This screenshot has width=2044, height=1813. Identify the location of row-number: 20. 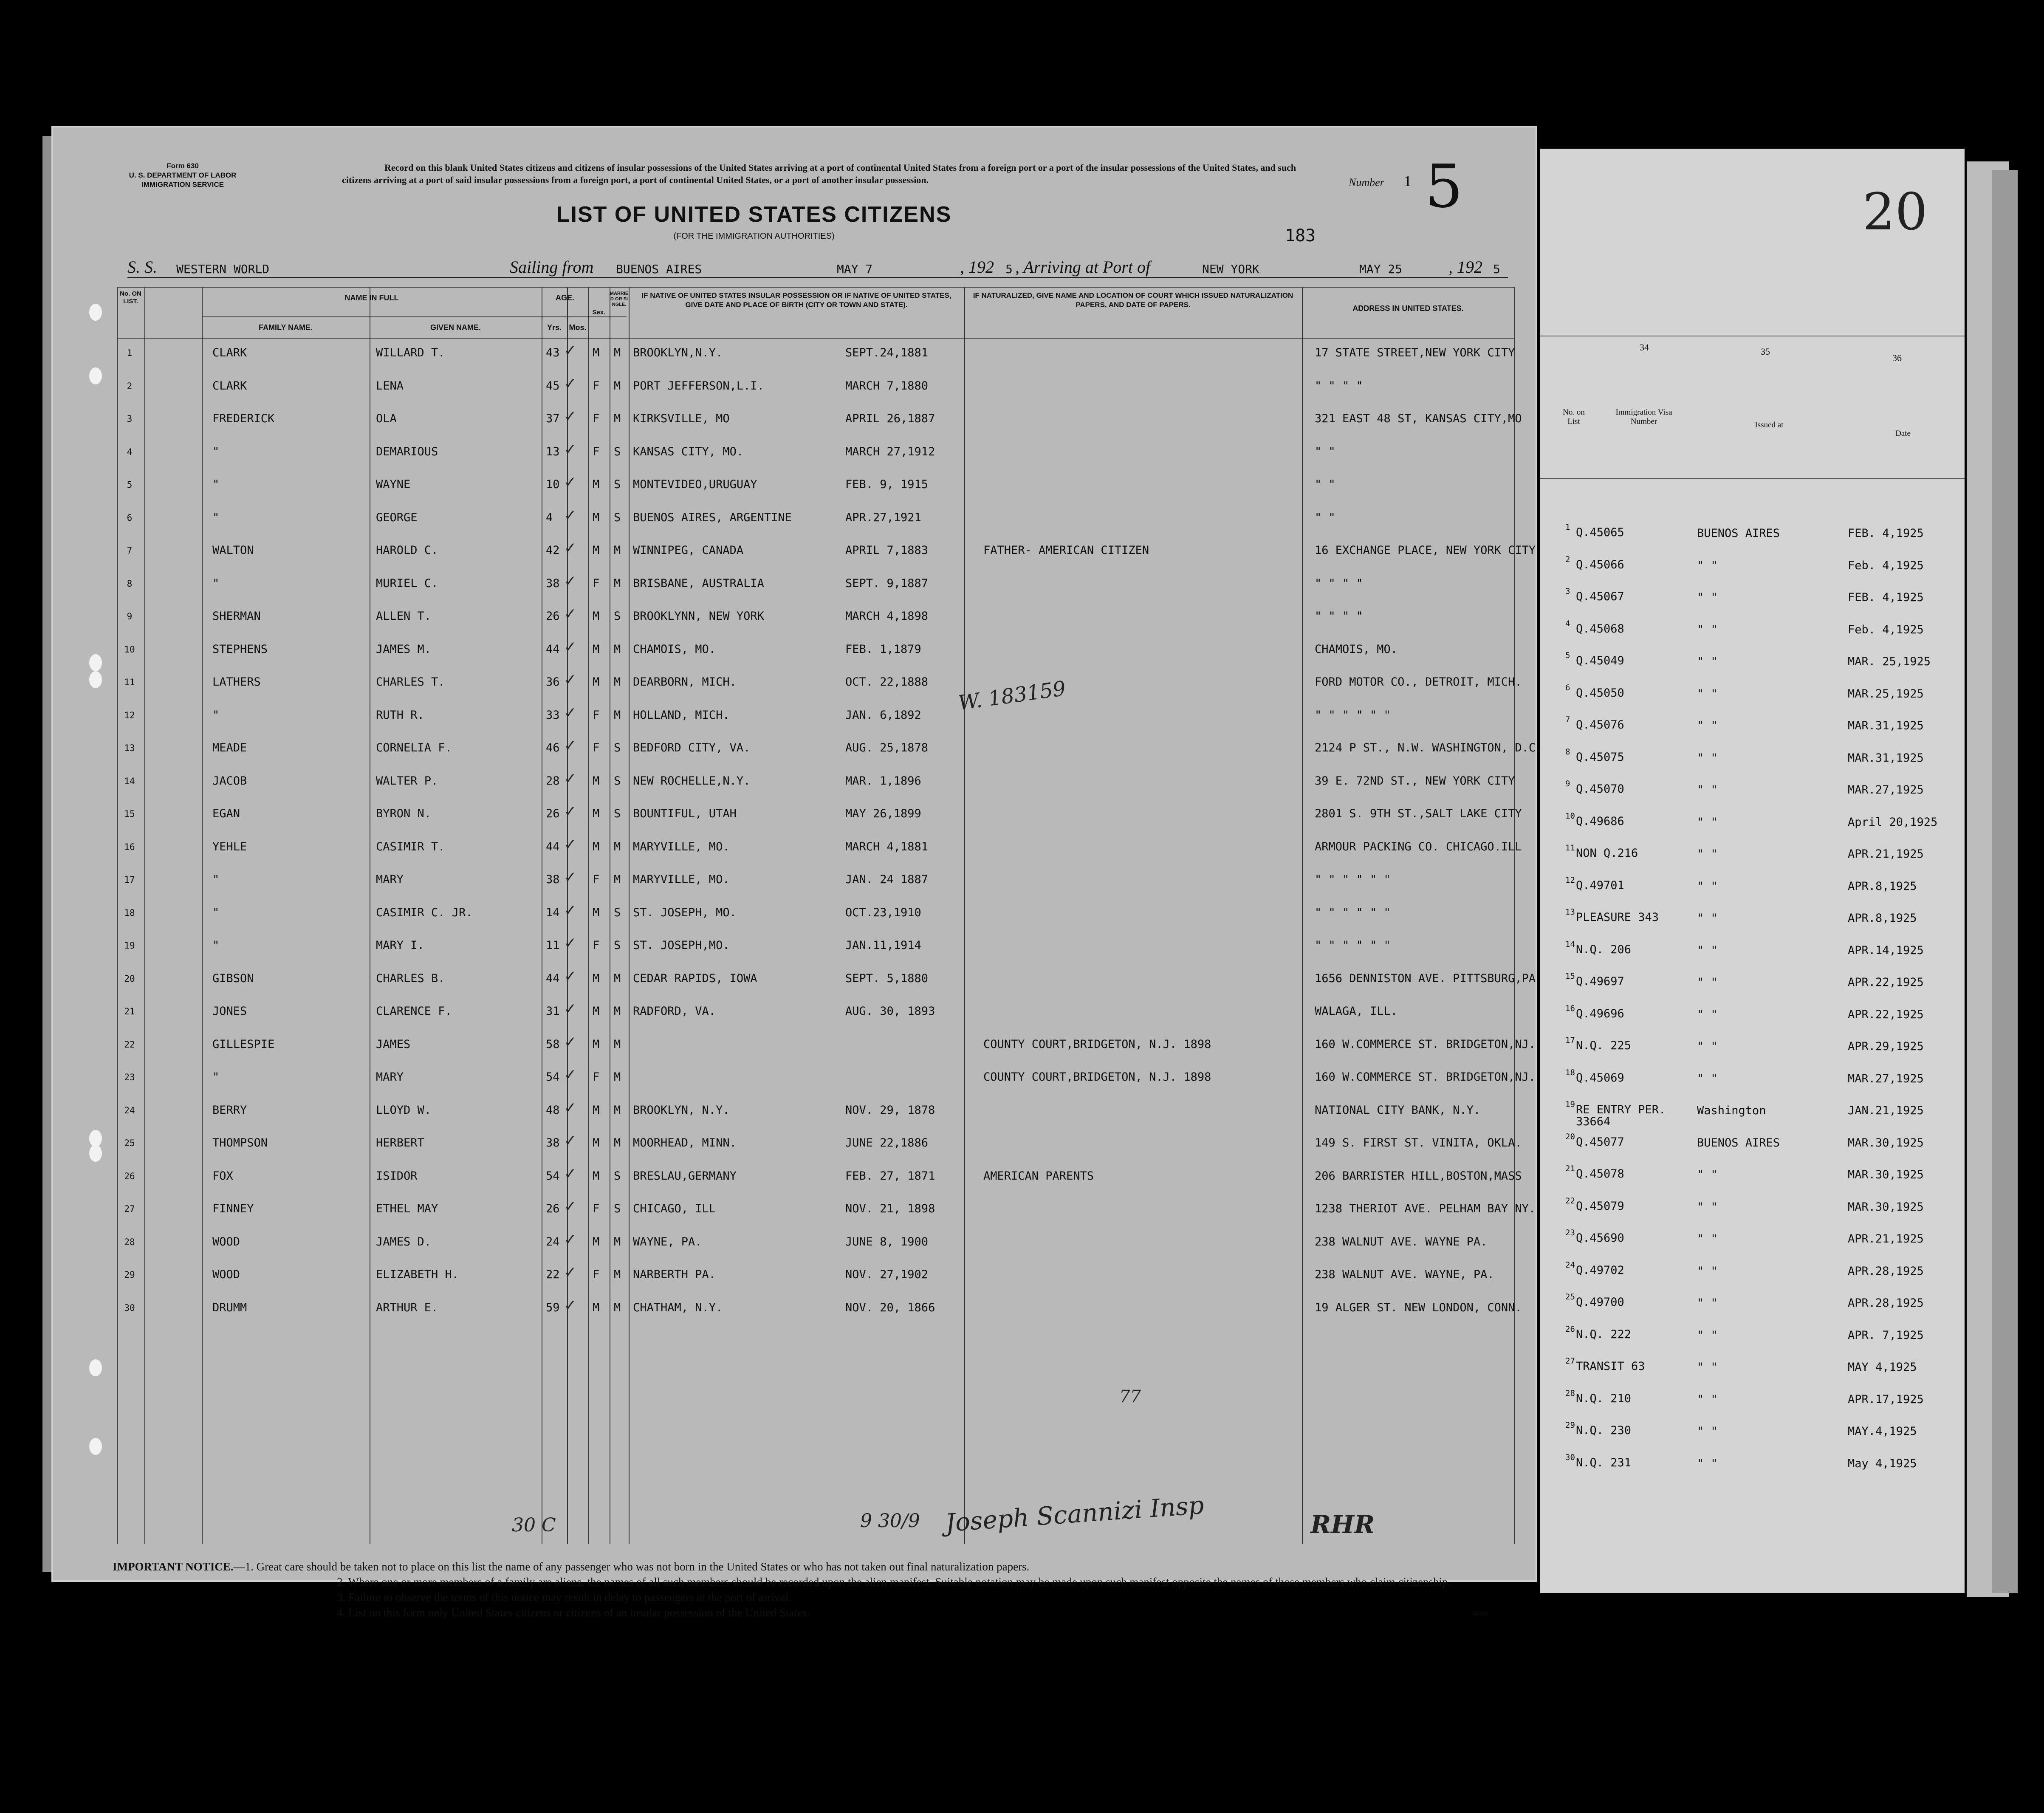
(129, 978).